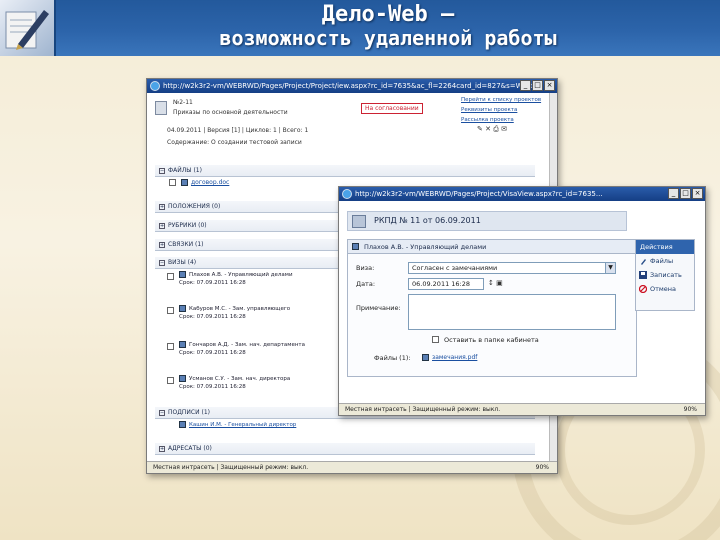 This screenshot has width=720, height=540. What do you see at coordinates (501, 120) in the screenshot?
I see `link-project-mailing: Рассылка проекта` at bounding box center [501, 120].